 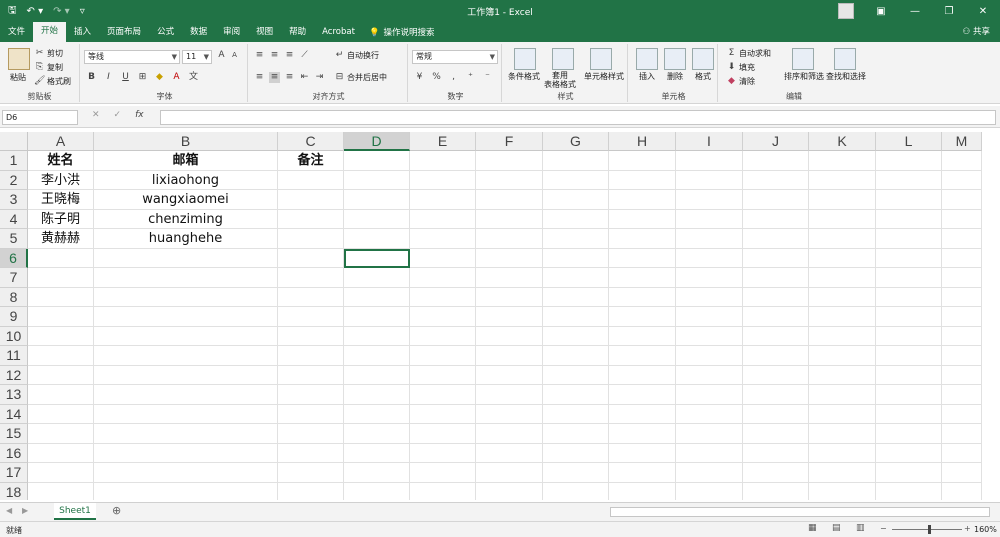 What do you see at coordinates (962, 375) in the screenshot?
I see `cell-m12` at bounding box center [962, 375].